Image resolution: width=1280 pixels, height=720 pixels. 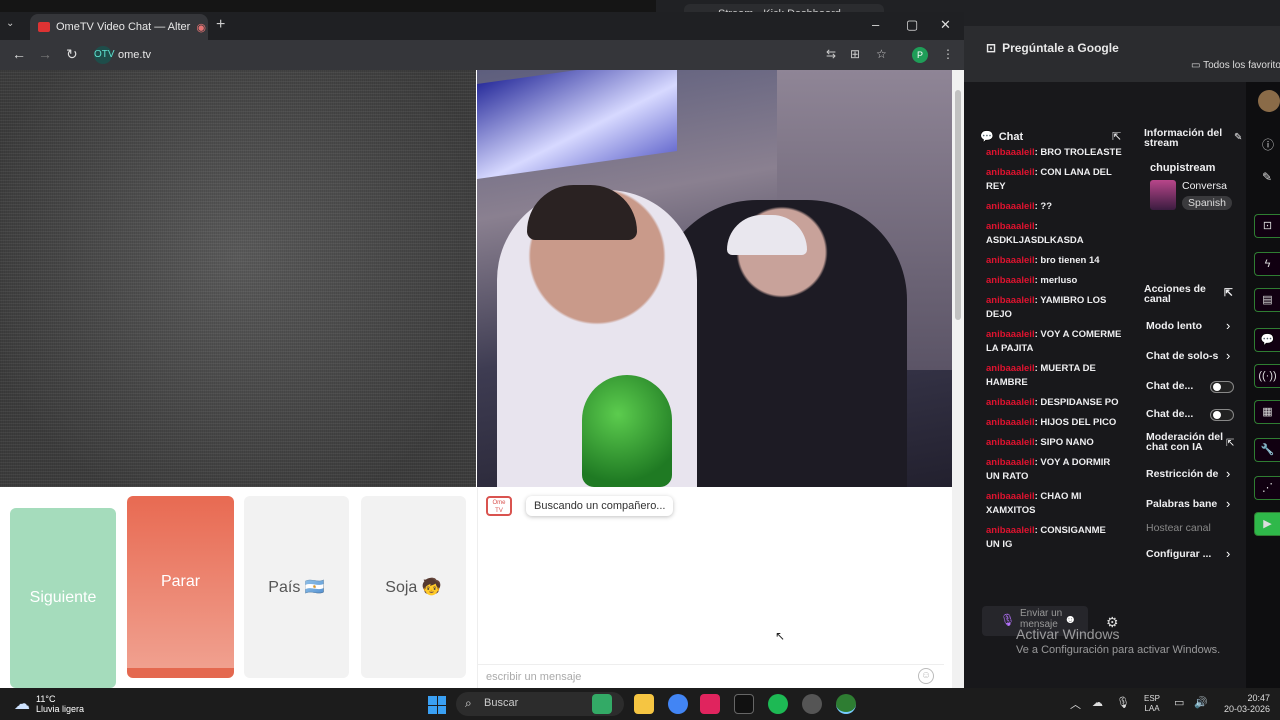 What do you see at coordinates (1247, 704) in the screenshot?
I see `clock: 20:47 20-03-2026` at bounding box center [1247, 704].